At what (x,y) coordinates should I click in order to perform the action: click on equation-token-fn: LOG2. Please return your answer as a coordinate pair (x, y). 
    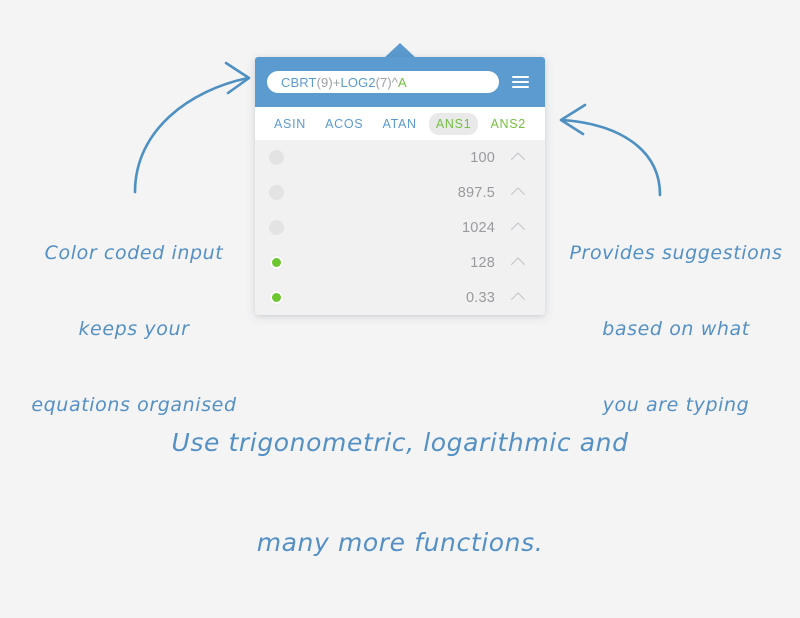
    Looking at the image, I should click on (358, 82).